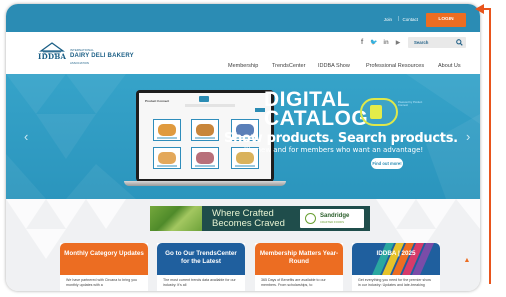 Image resolution: width=506 pixels, height=297 pixels. What do you see at coordinates (395, 66) in the screenshot?
I see `nav-professional-resources: Professional Resources` at bounding box center [395, 66].